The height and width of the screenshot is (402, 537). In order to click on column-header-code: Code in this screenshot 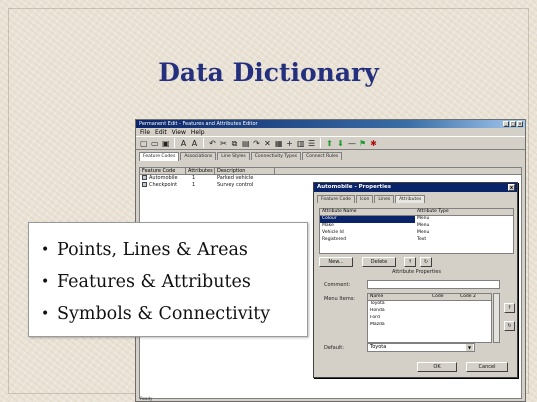, I will do `click(444, 297)`.